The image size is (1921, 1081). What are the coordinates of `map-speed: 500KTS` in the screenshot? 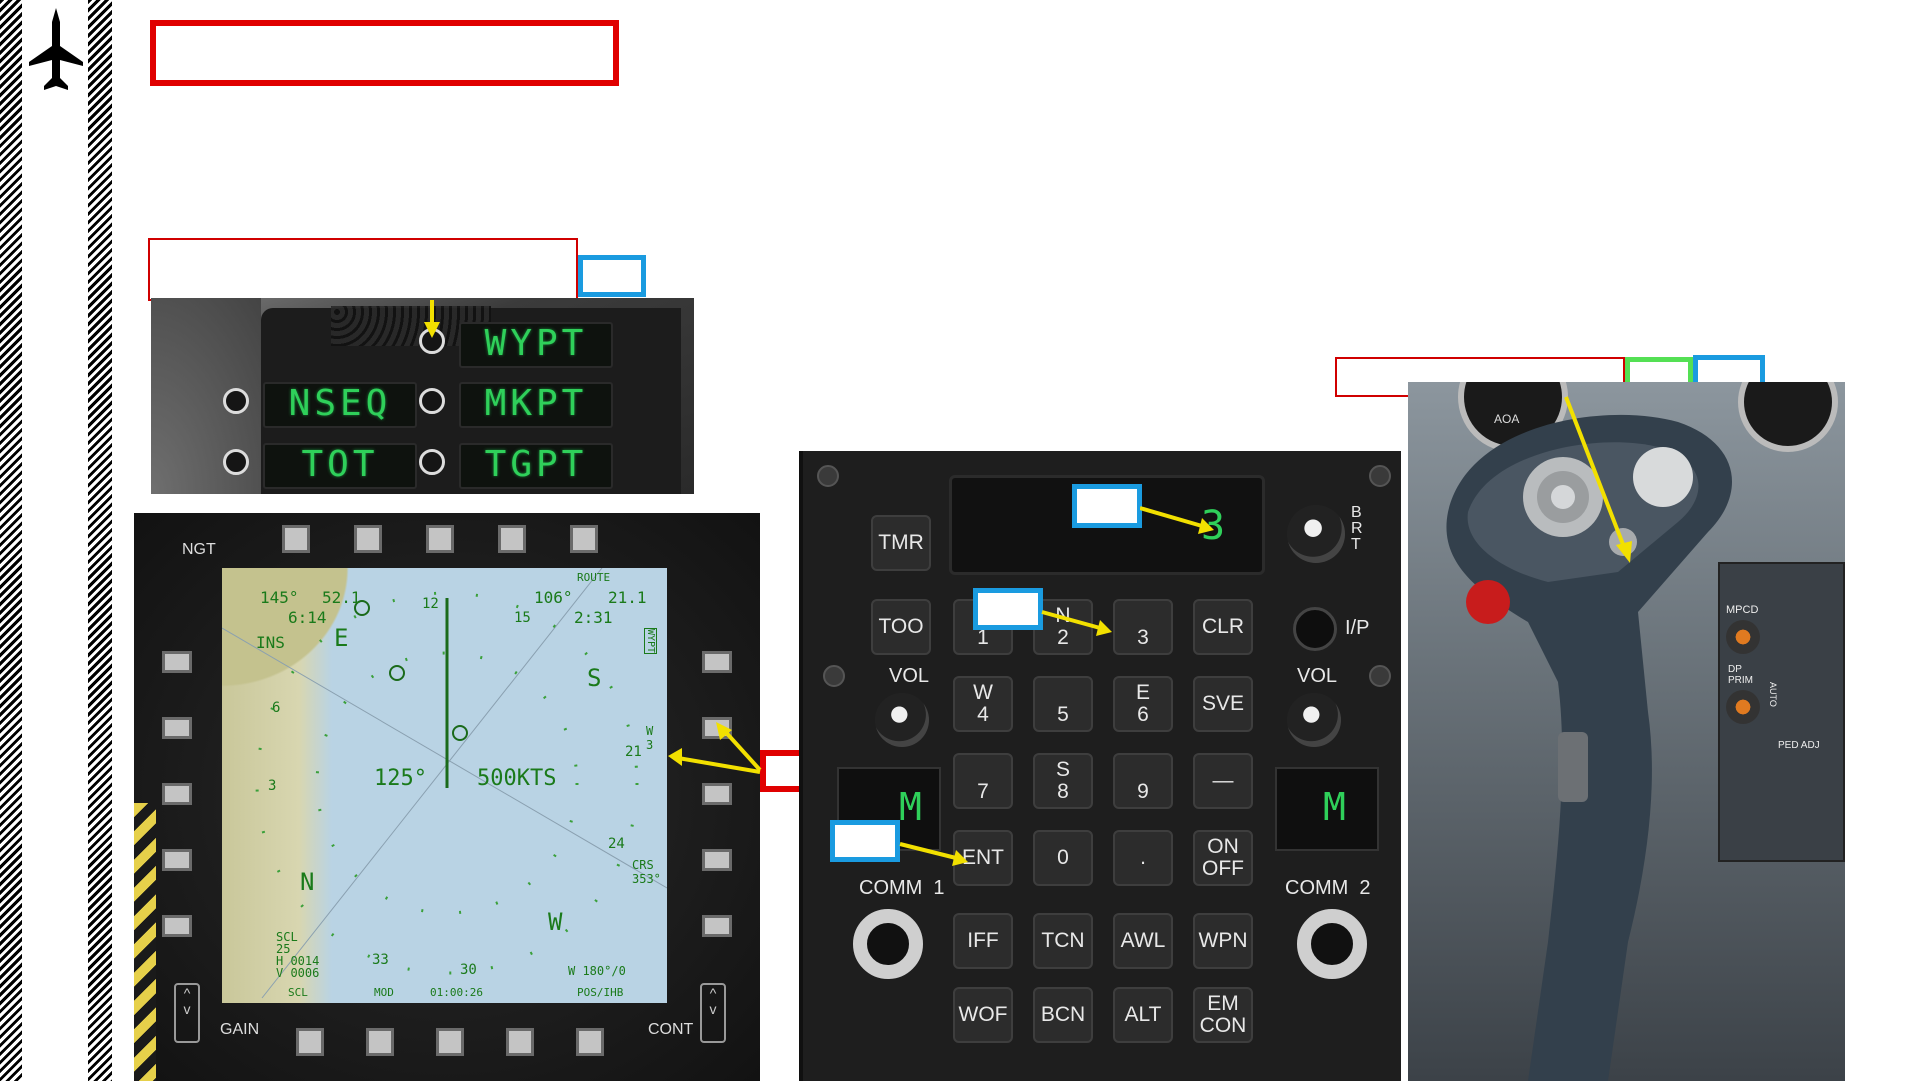 It's located at (517, 778).